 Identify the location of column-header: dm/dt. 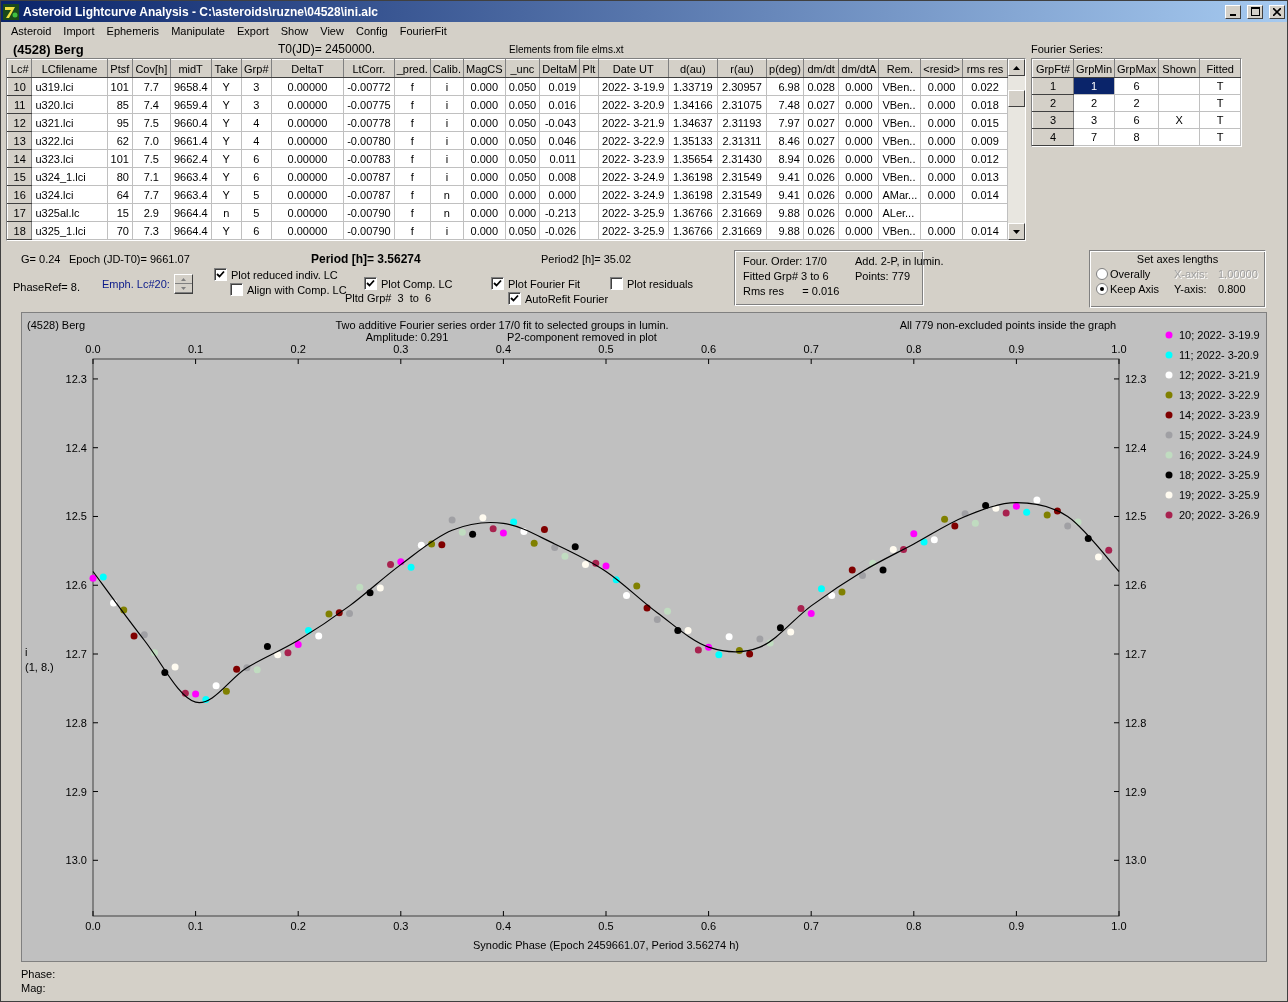
(821, 68).